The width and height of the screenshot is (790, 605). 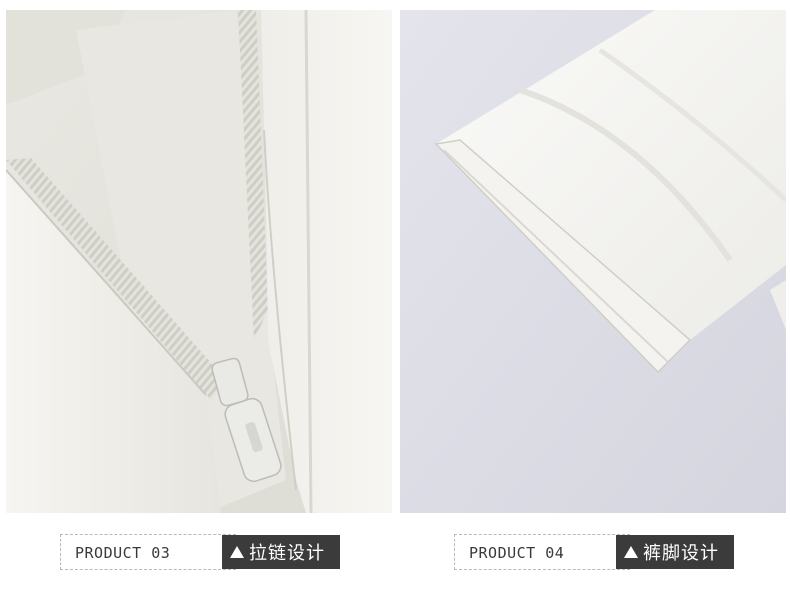 I want to click on feature-label: 裤脚设计, so click(x=681, y=553).